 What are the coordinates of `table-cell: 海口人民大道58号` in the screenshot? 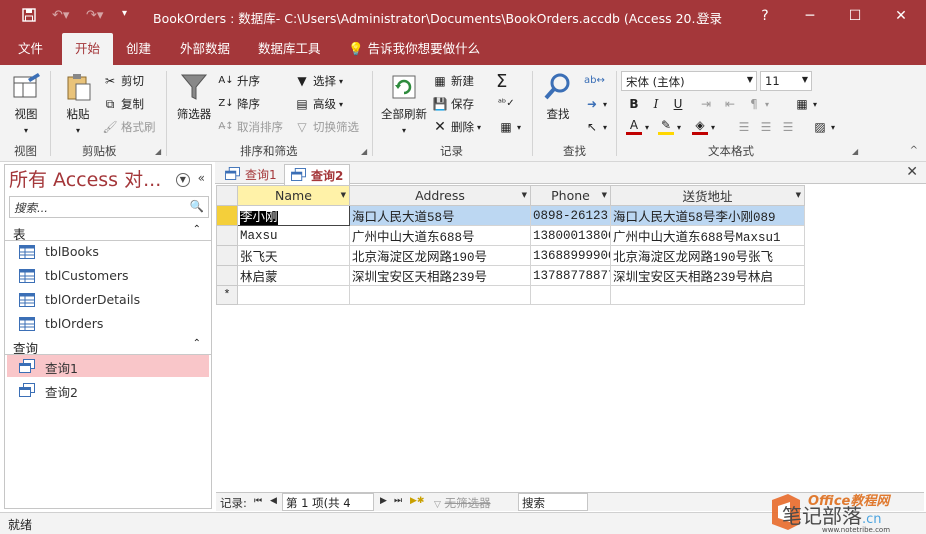 It's located at (440, 215).